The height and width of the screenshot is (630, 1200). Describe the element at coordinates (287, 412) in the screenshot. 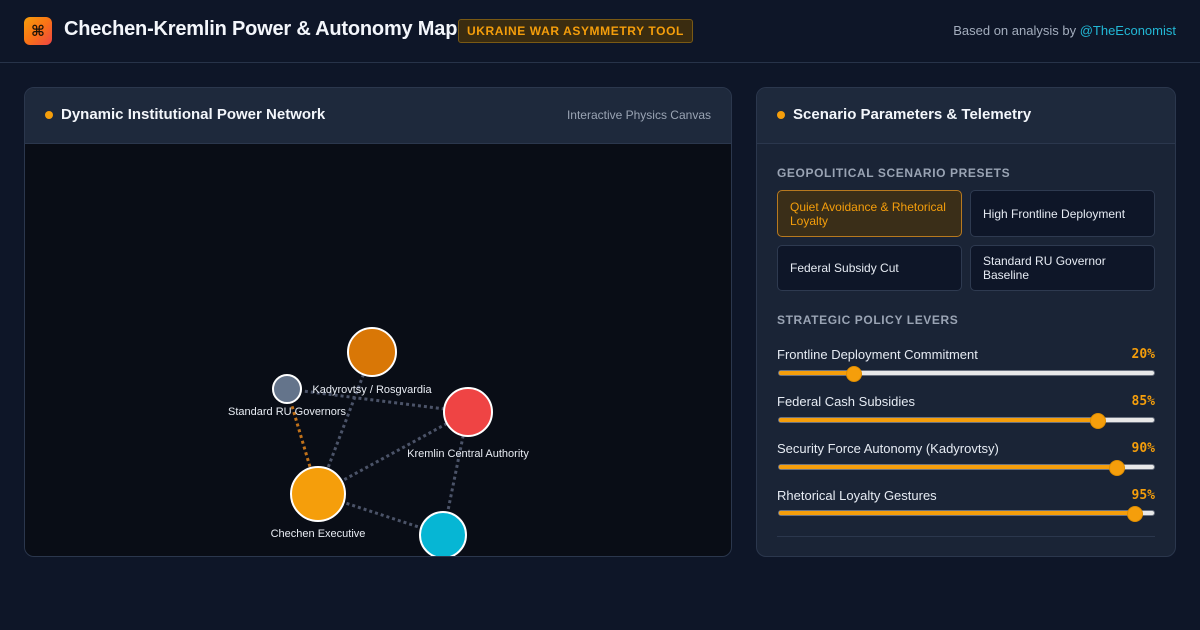

I see `node-label-governors: Standard RU Governors` at that location.